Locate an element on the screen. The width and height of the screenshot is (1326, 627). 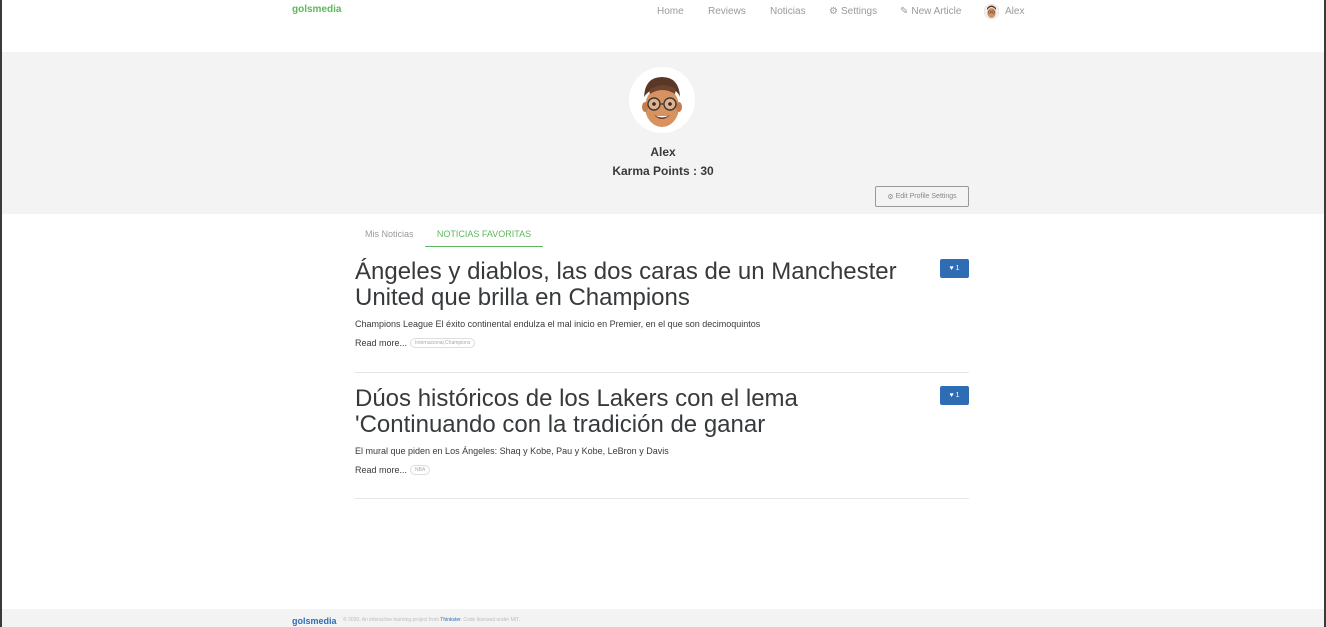
nav-settings: ⚙ Settings is located at coordinates (853, 11).